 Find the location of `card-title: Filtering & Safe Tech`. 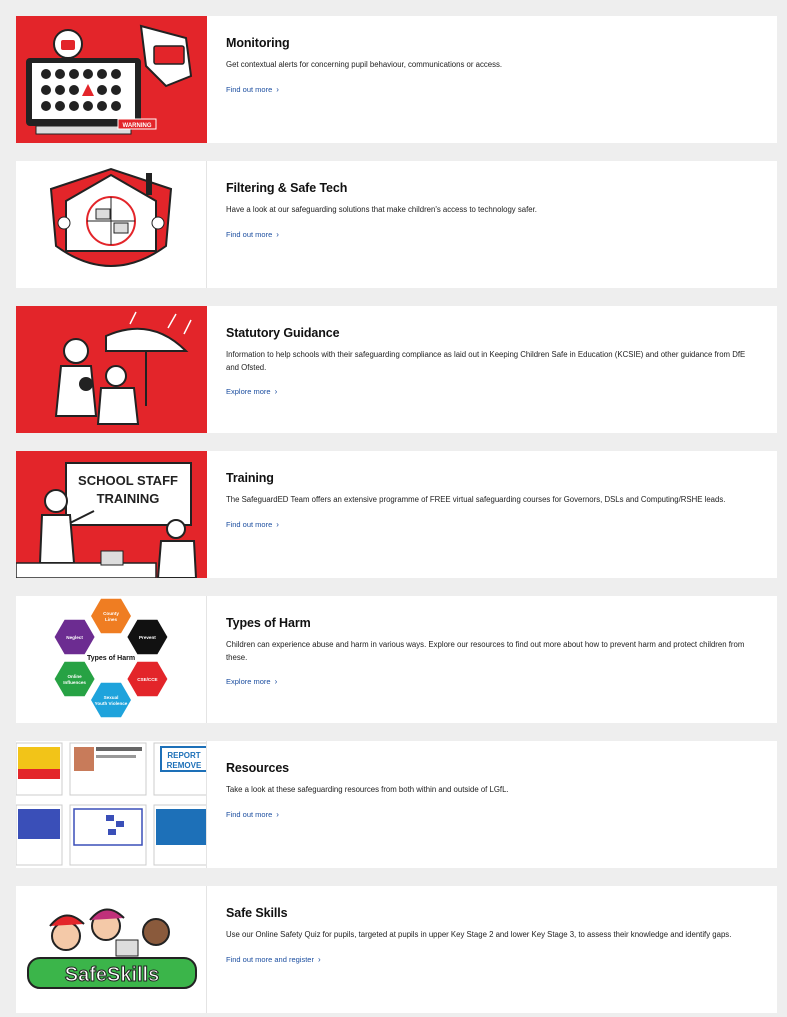

card-title: Filtering & Safe Tech is located at coordinates (287, 188).